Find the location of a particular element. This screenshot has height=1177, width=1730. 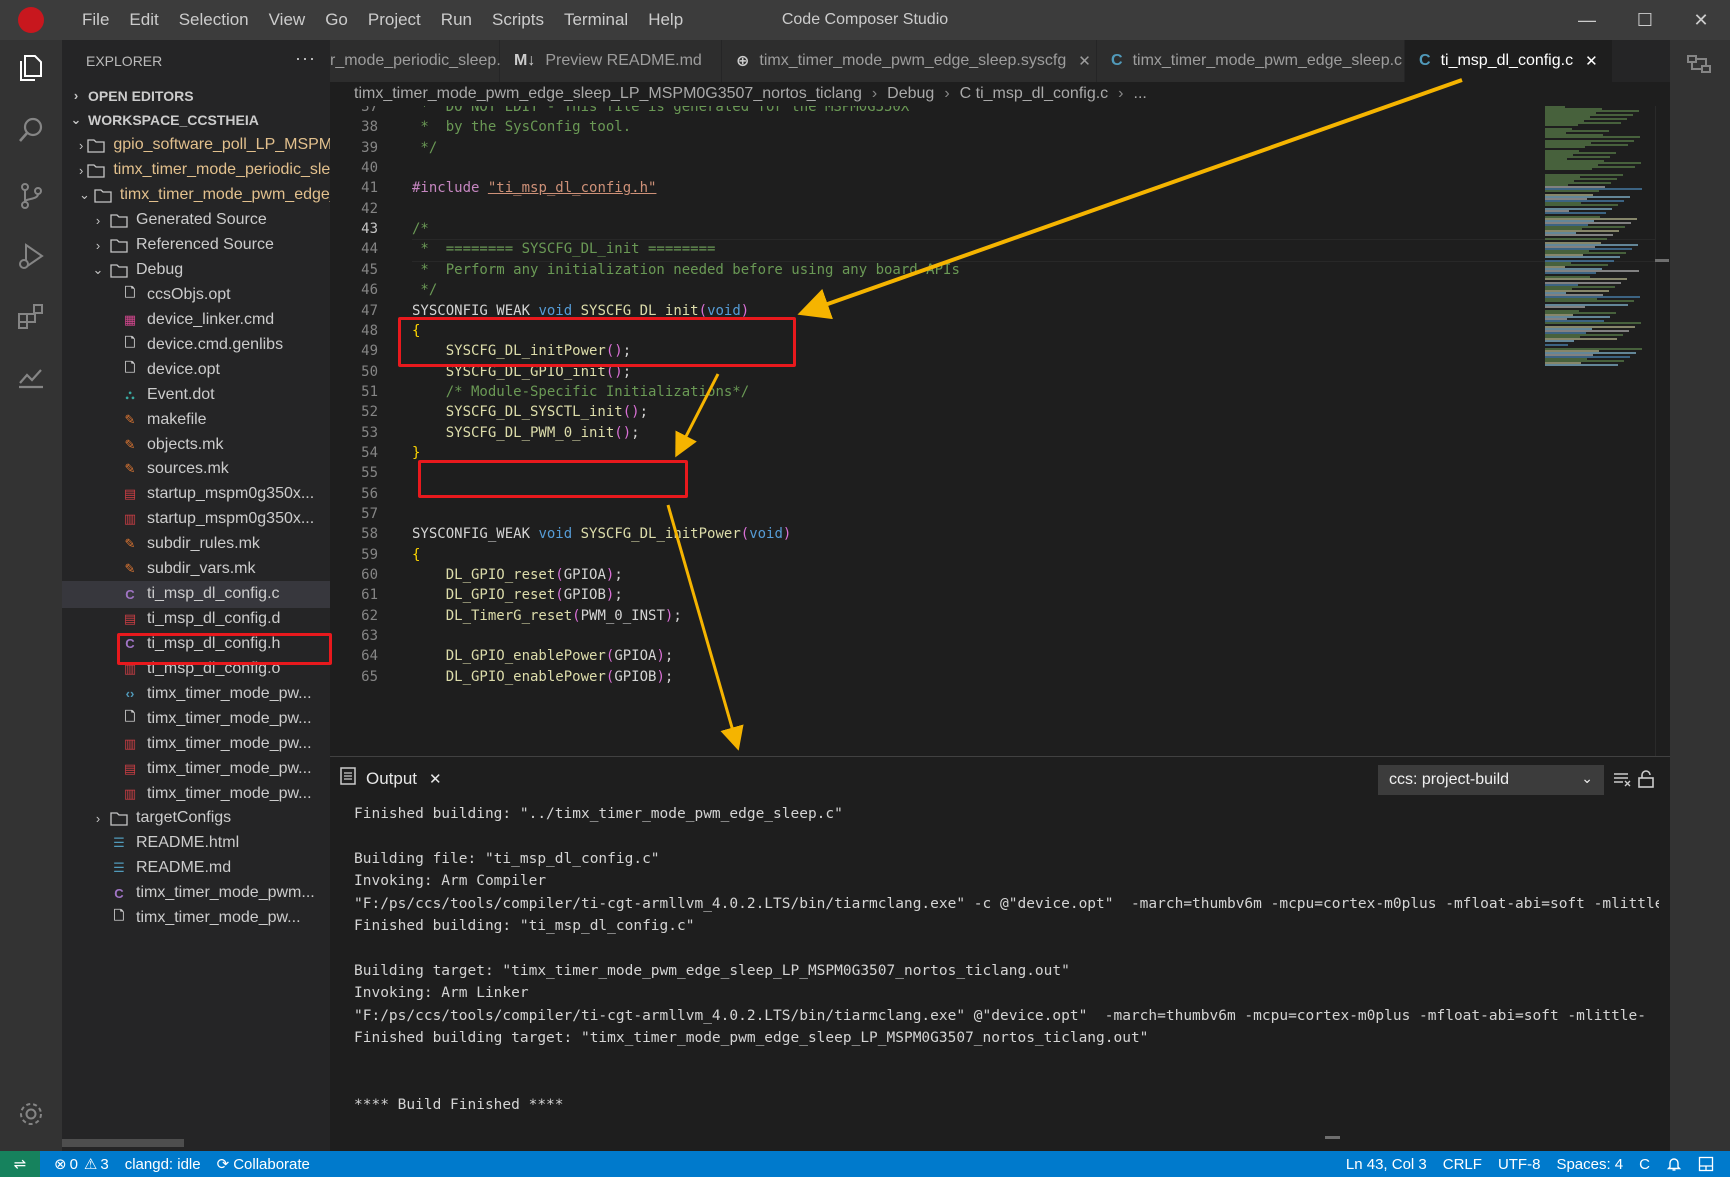

close-output-tab-icon: ✕ is located at coordinates (435, 779).